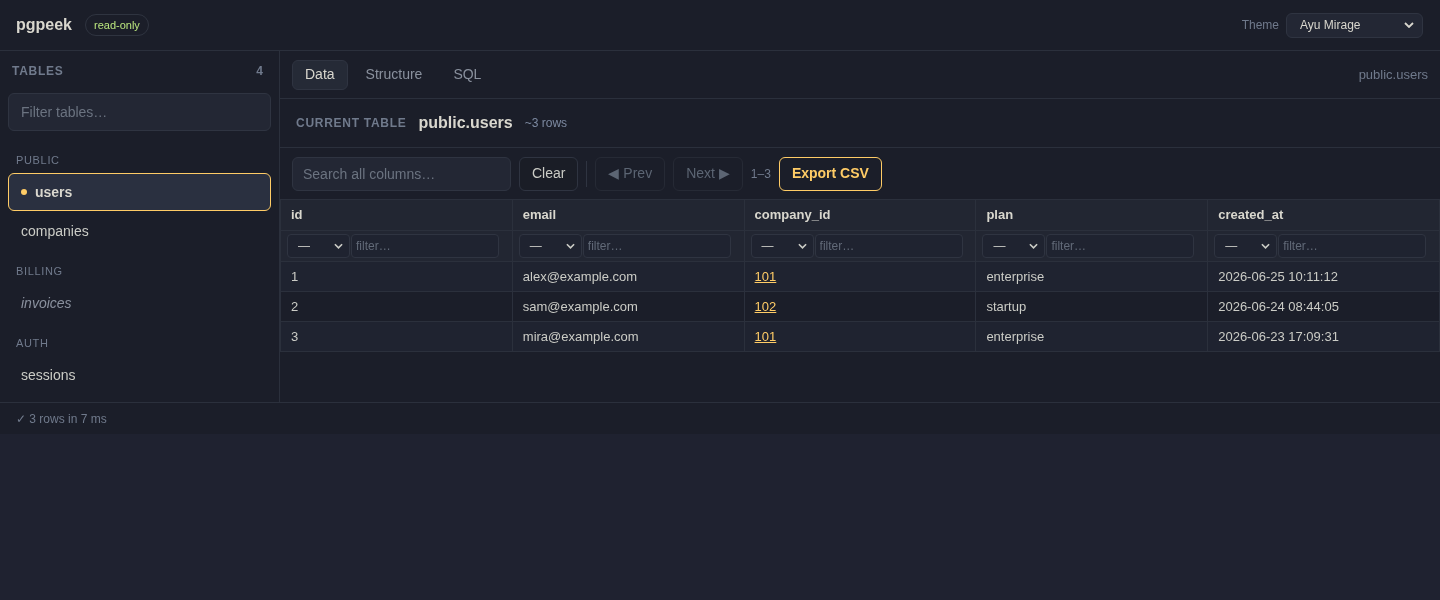  I want to click on schema-heading: PUBLIC, so click(38, 160).